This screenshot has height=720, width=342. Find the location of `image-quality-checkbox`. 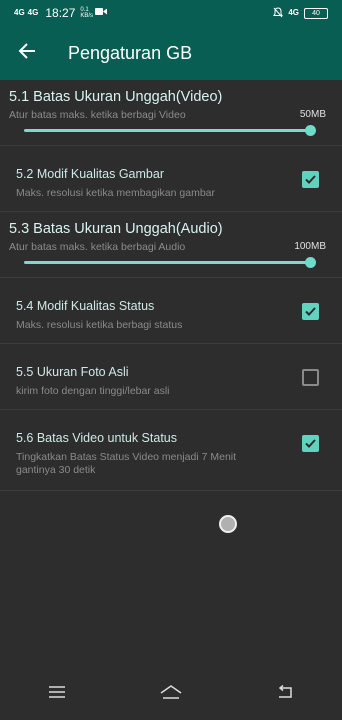

image-quality-checkbox is located at coordinates (310, 179).